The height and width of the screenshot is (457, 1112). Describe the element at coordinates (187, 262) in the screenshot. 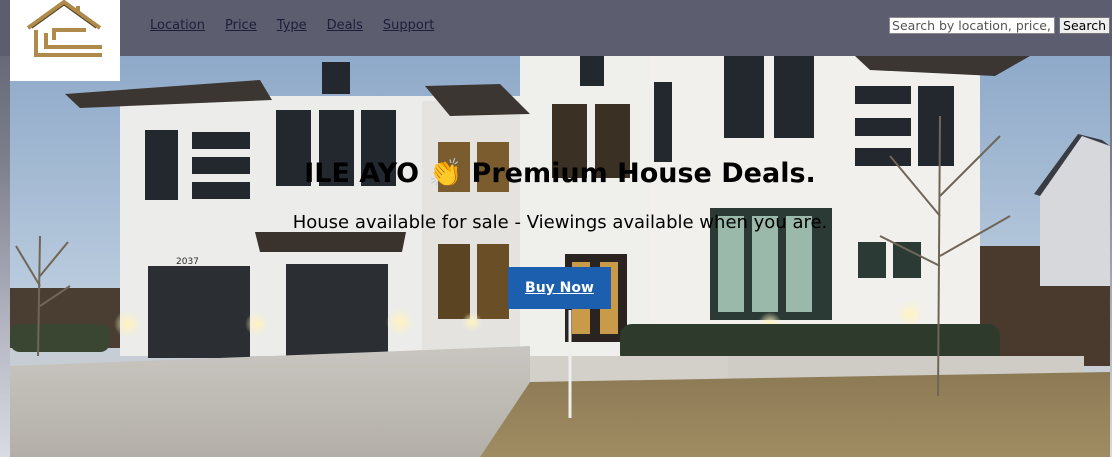

I see `house-number: 2037` at that location.